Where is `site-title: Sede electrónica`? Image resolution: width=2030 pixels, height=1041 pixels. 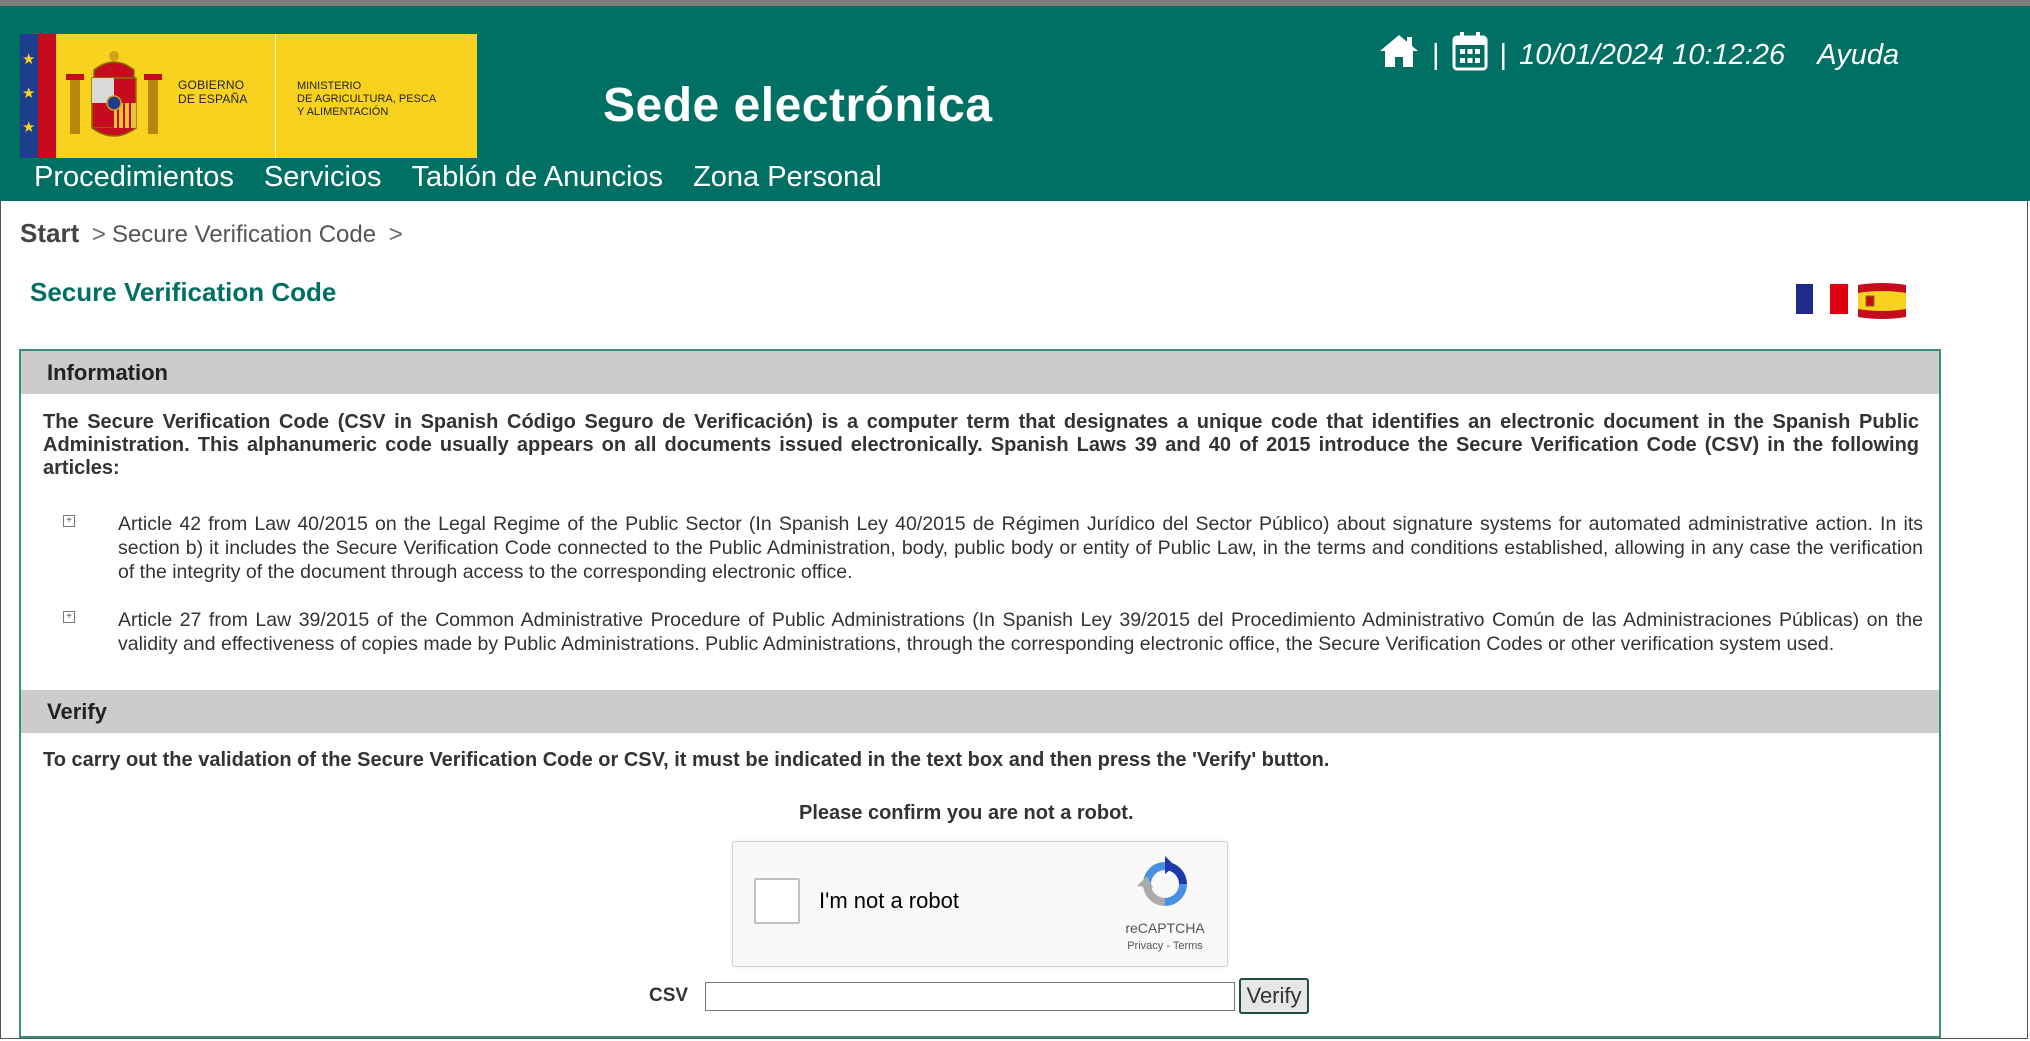
site-title: Sede electrónica is located at coordinates (798, 105).